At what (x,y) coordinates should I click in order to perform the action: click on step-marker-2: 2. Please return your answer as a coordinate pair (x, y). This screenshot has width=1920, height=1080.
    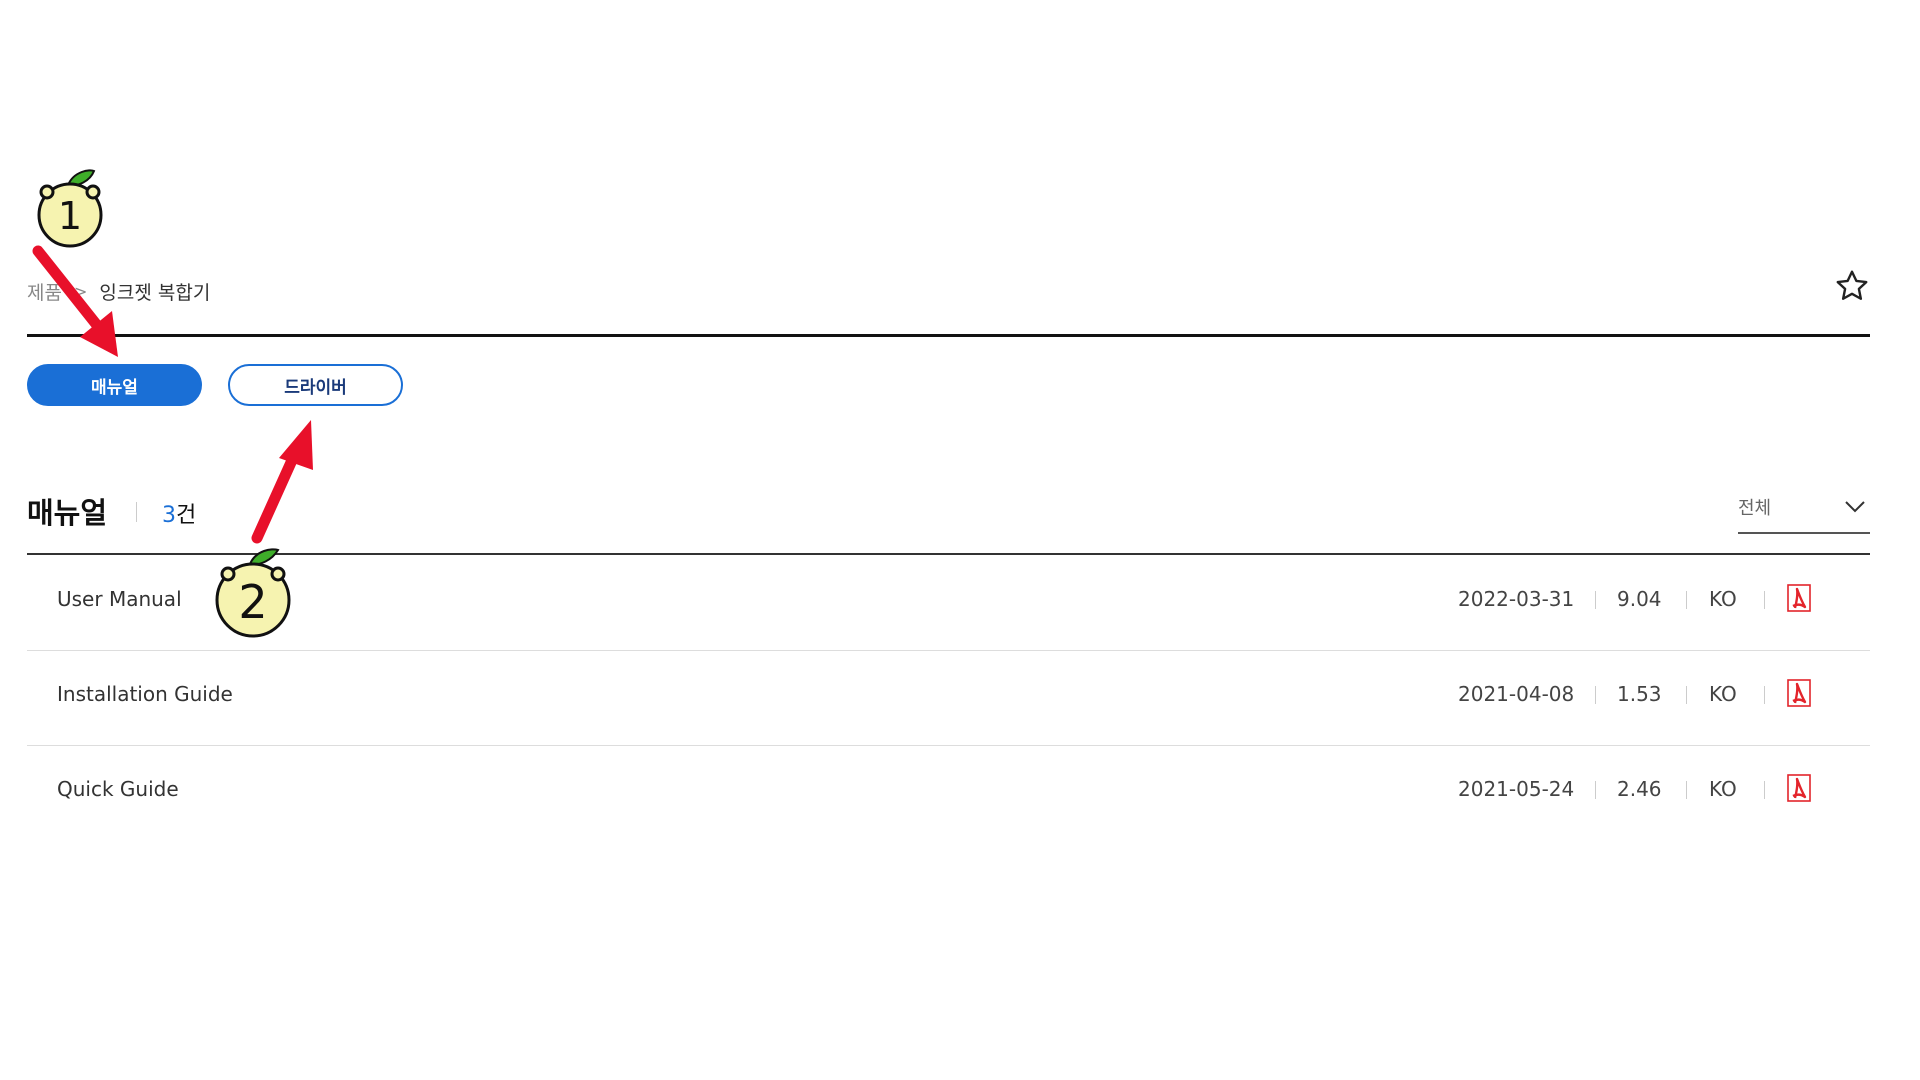
    Looking at the image, I should click on (253, 593).